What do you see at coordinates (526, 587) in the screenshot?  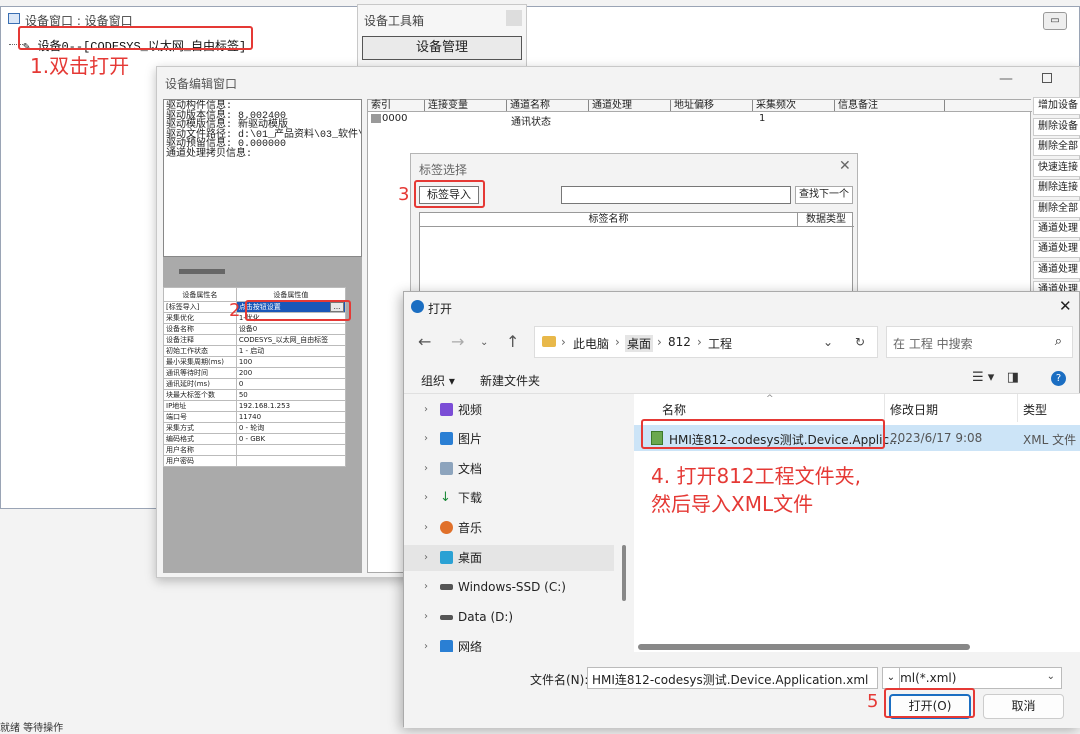 I see `nav-item-drive-c: › Windows-SSD (C:)` at bounding box center [526, 587].